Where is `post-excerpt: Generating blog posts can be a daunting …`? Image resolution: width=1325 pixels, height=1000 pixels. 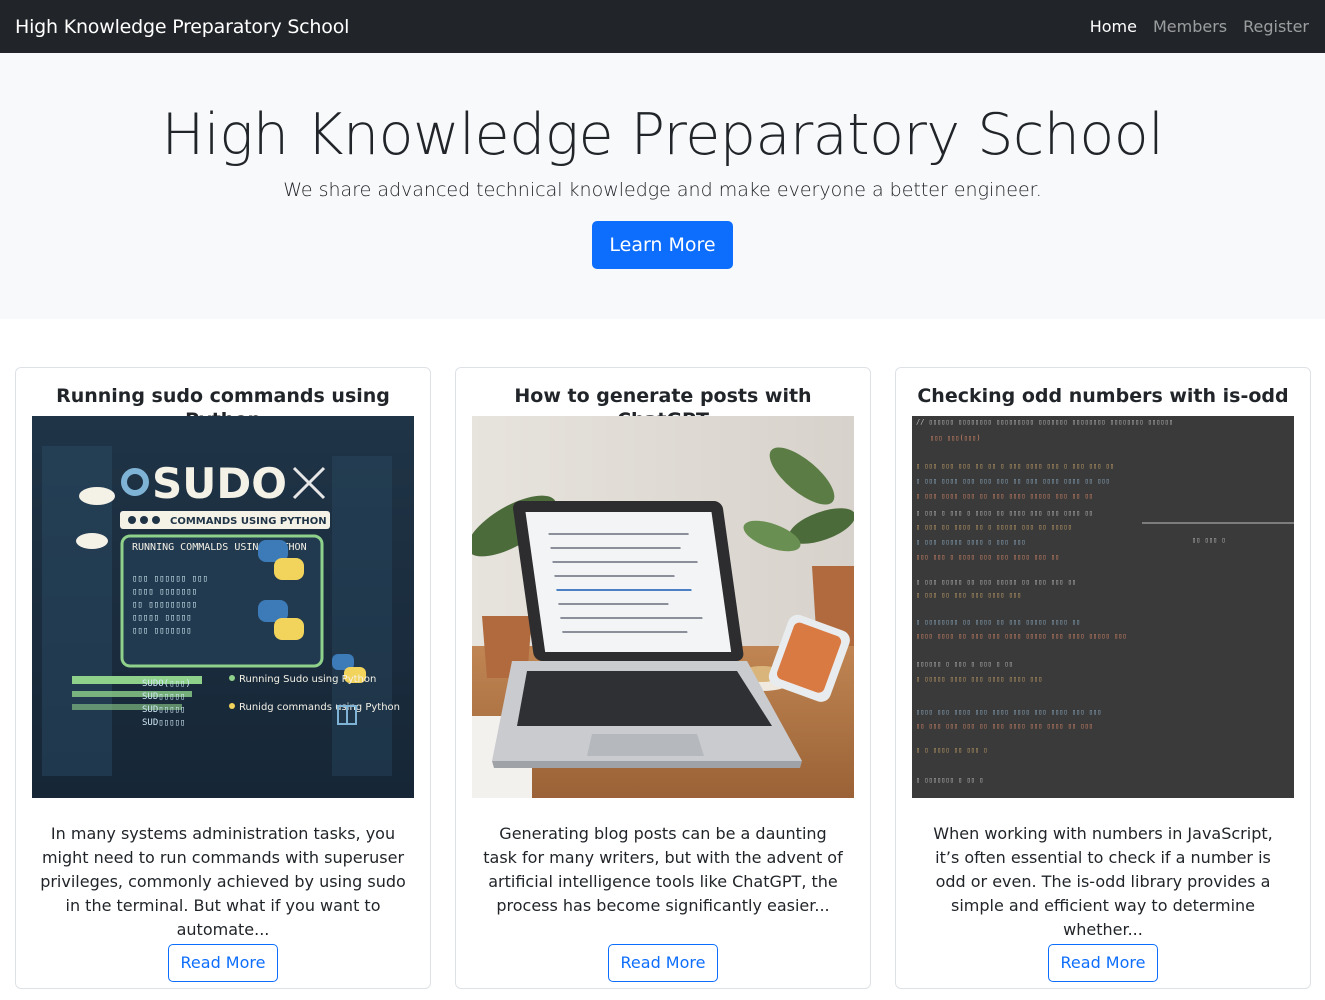
post-excerpt: Generating blog posts can be a daunting … is located at coordinates (663, 869).